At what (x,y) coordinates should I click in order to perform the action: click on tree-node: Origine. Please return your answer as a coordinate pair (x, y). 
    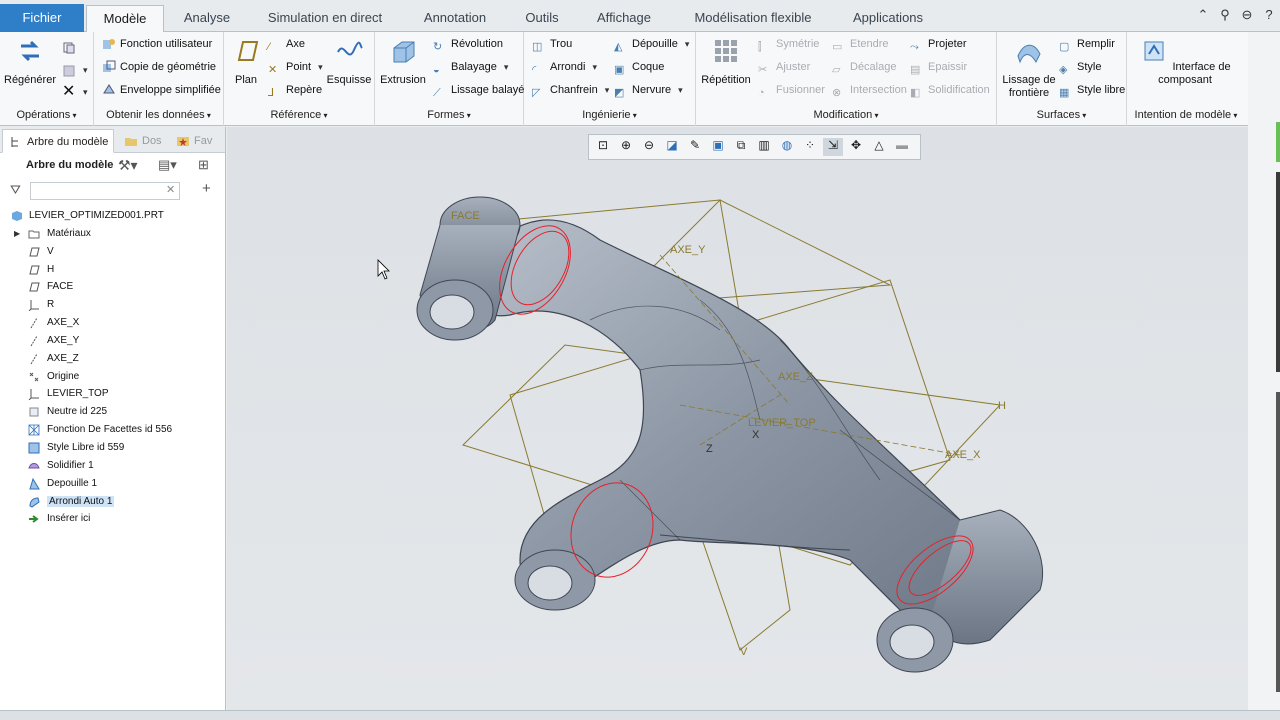
    Looking at the image, I should click on (112, 377).